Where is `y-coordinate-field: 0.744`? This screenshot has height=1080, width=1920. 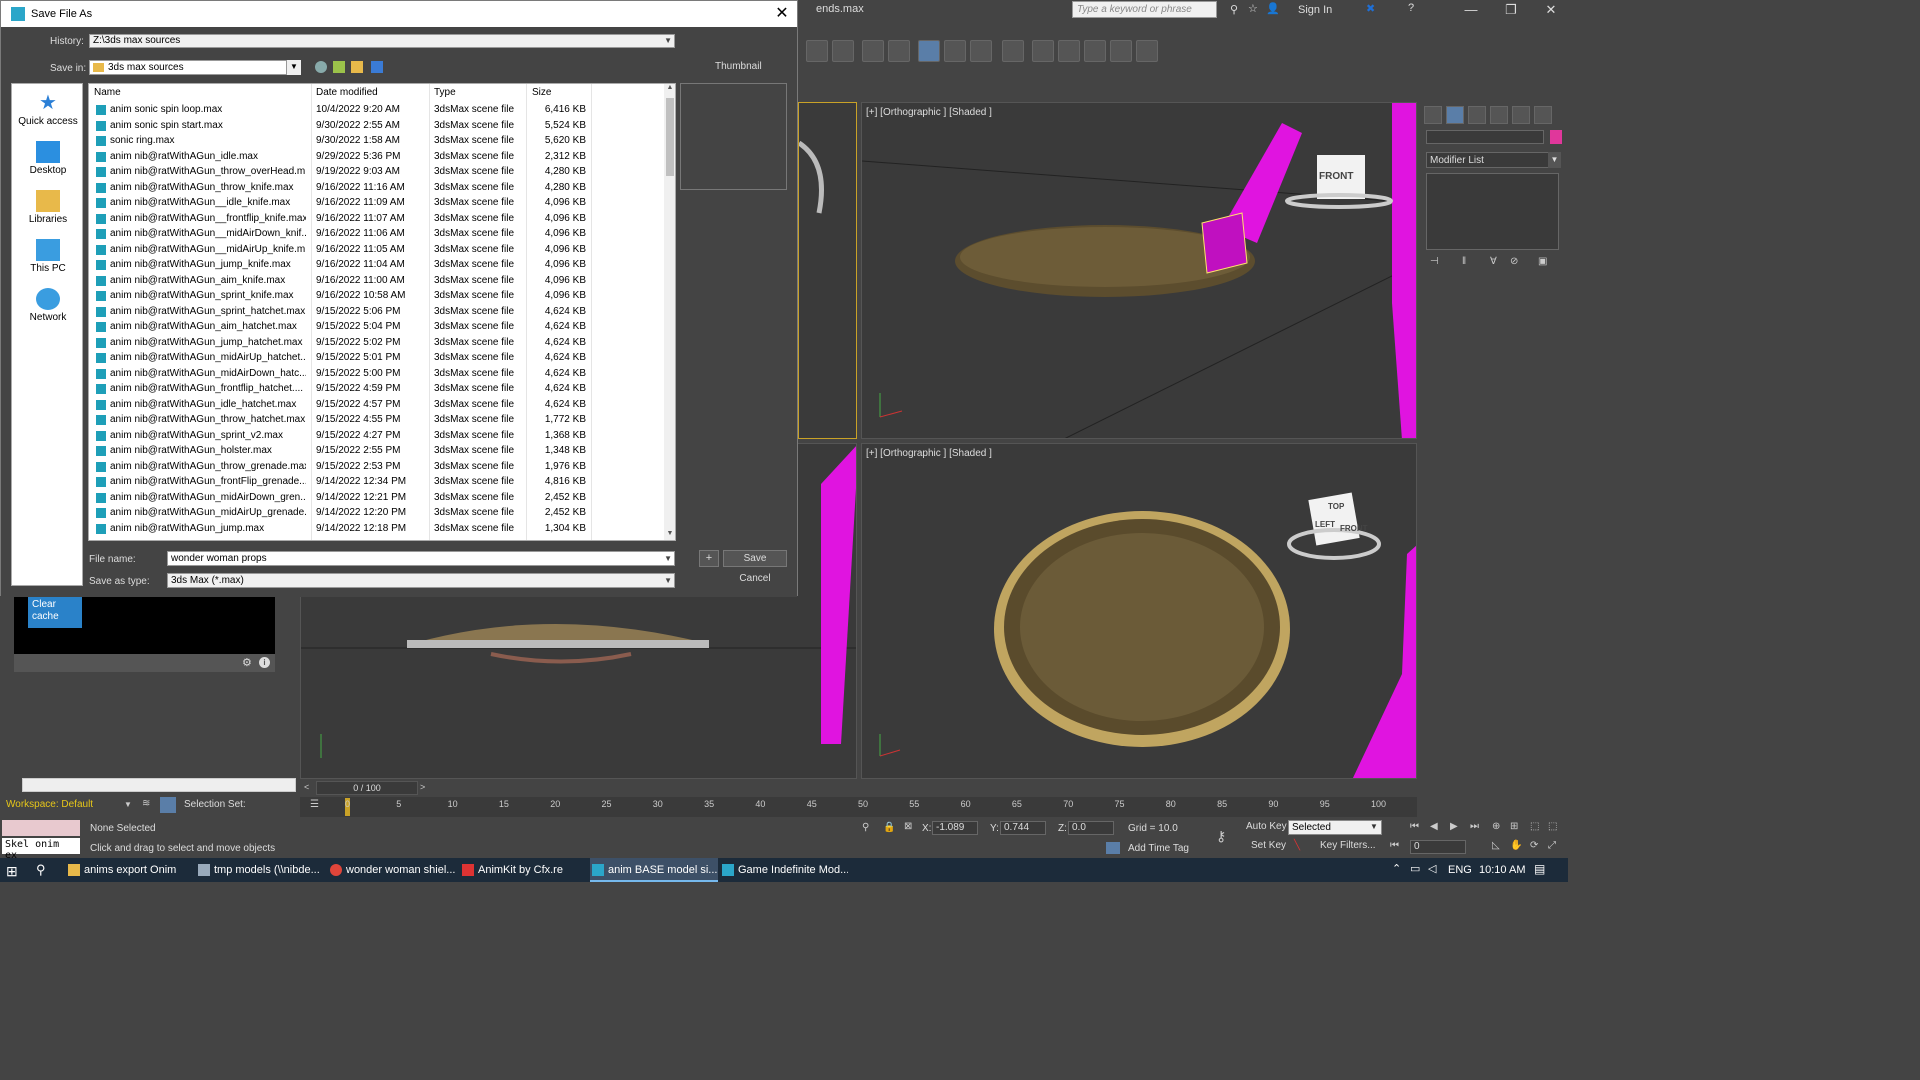 y-coordinate-field: 0.744 is located at coordinates (1023, 828).